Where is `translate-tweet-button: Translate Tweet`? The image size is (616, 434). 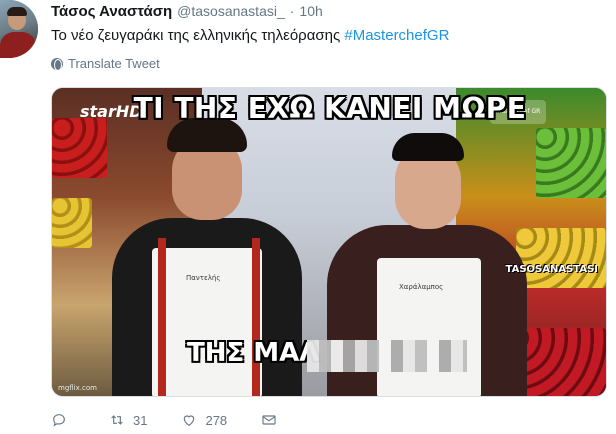 translate-tweet-button: Translate Tweet is located at coordinates (105, 63).